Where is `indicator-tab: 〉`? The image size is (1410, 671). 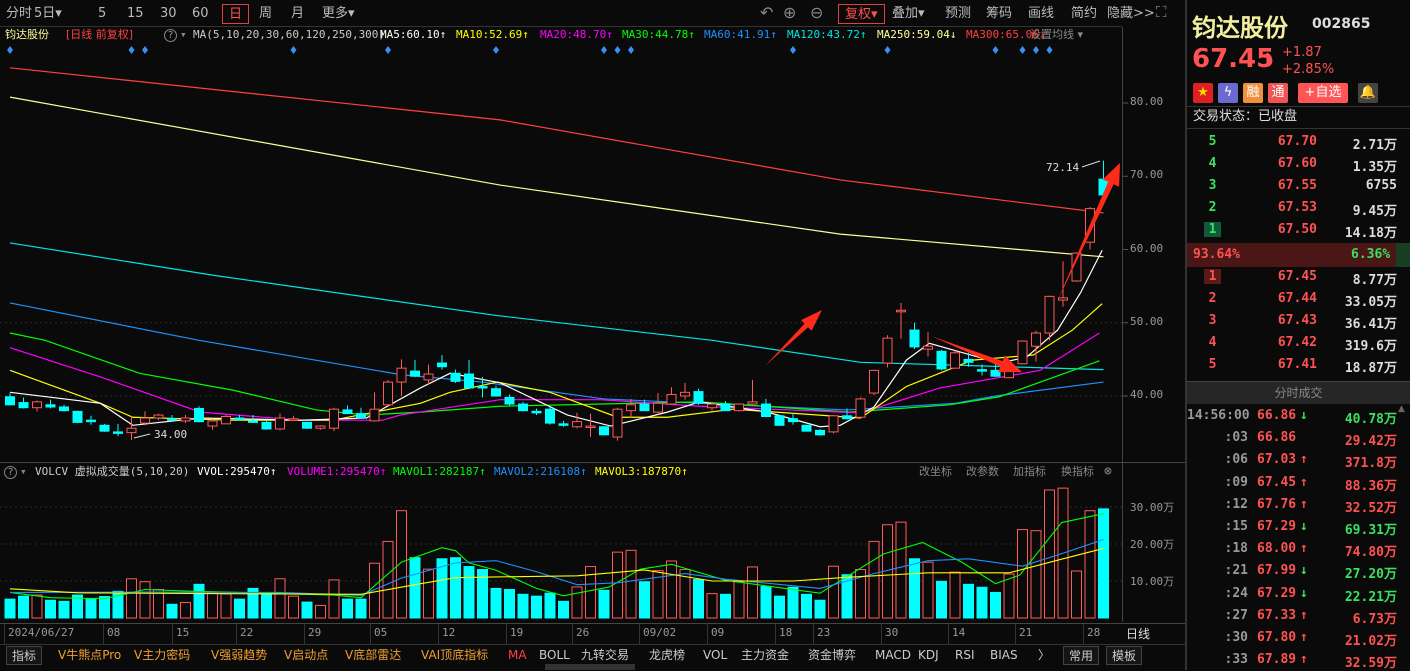 indicator-tab: 〉 is located at coordinates (1044, 655).